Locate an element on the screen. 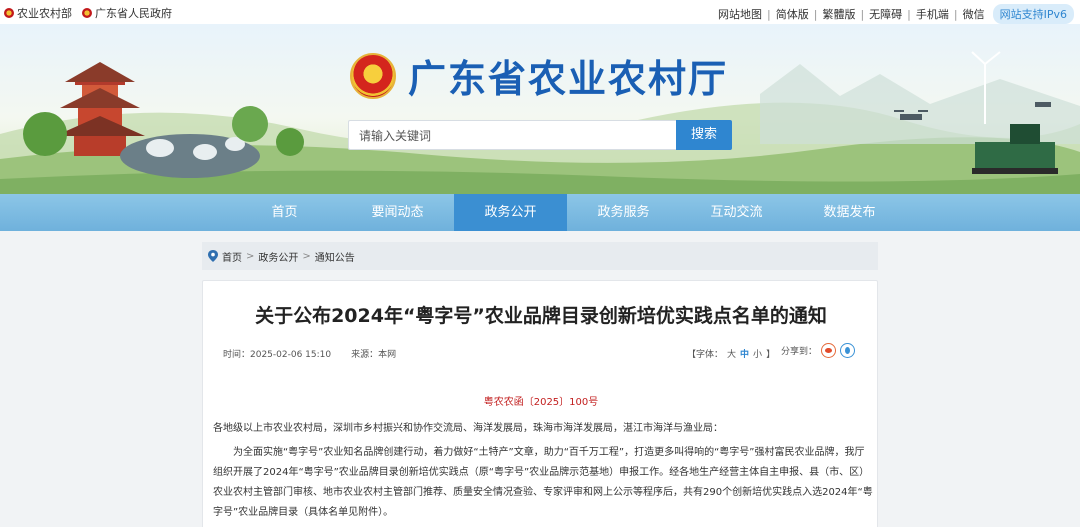  article-meta: 时间：2025-02-06 15:10 来源：本网 is located at coordinates (309, 353).